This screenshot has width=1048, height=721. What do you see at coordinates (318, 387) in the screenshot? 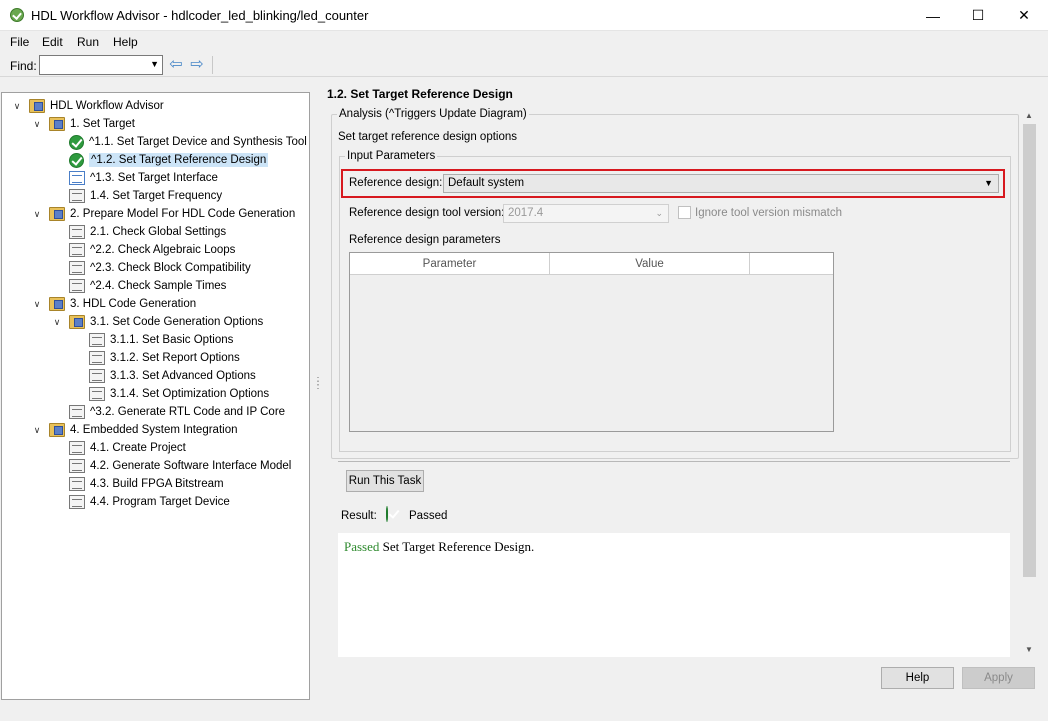
I see `splitter-handle: ⋮ ⋮` at bounding box center [318, 387].